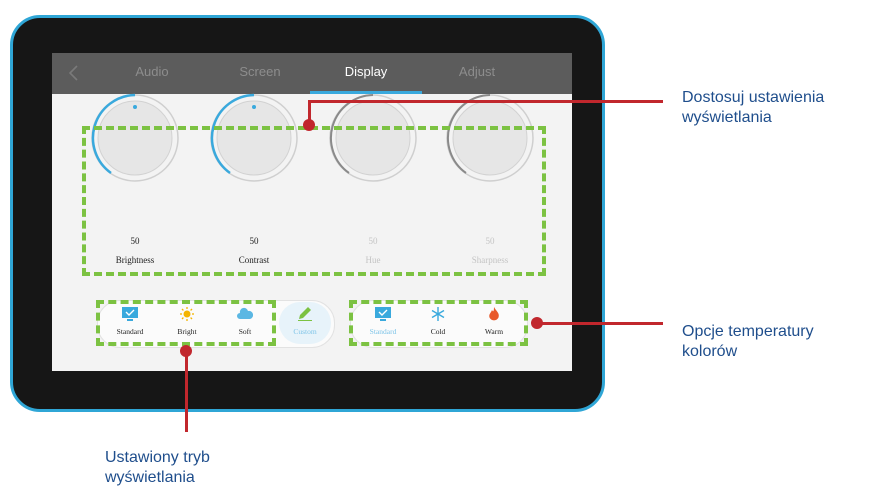 The height and width of the screenshot is (491, 873). I want to click on callout-line-display-mode, so click(186, 392).